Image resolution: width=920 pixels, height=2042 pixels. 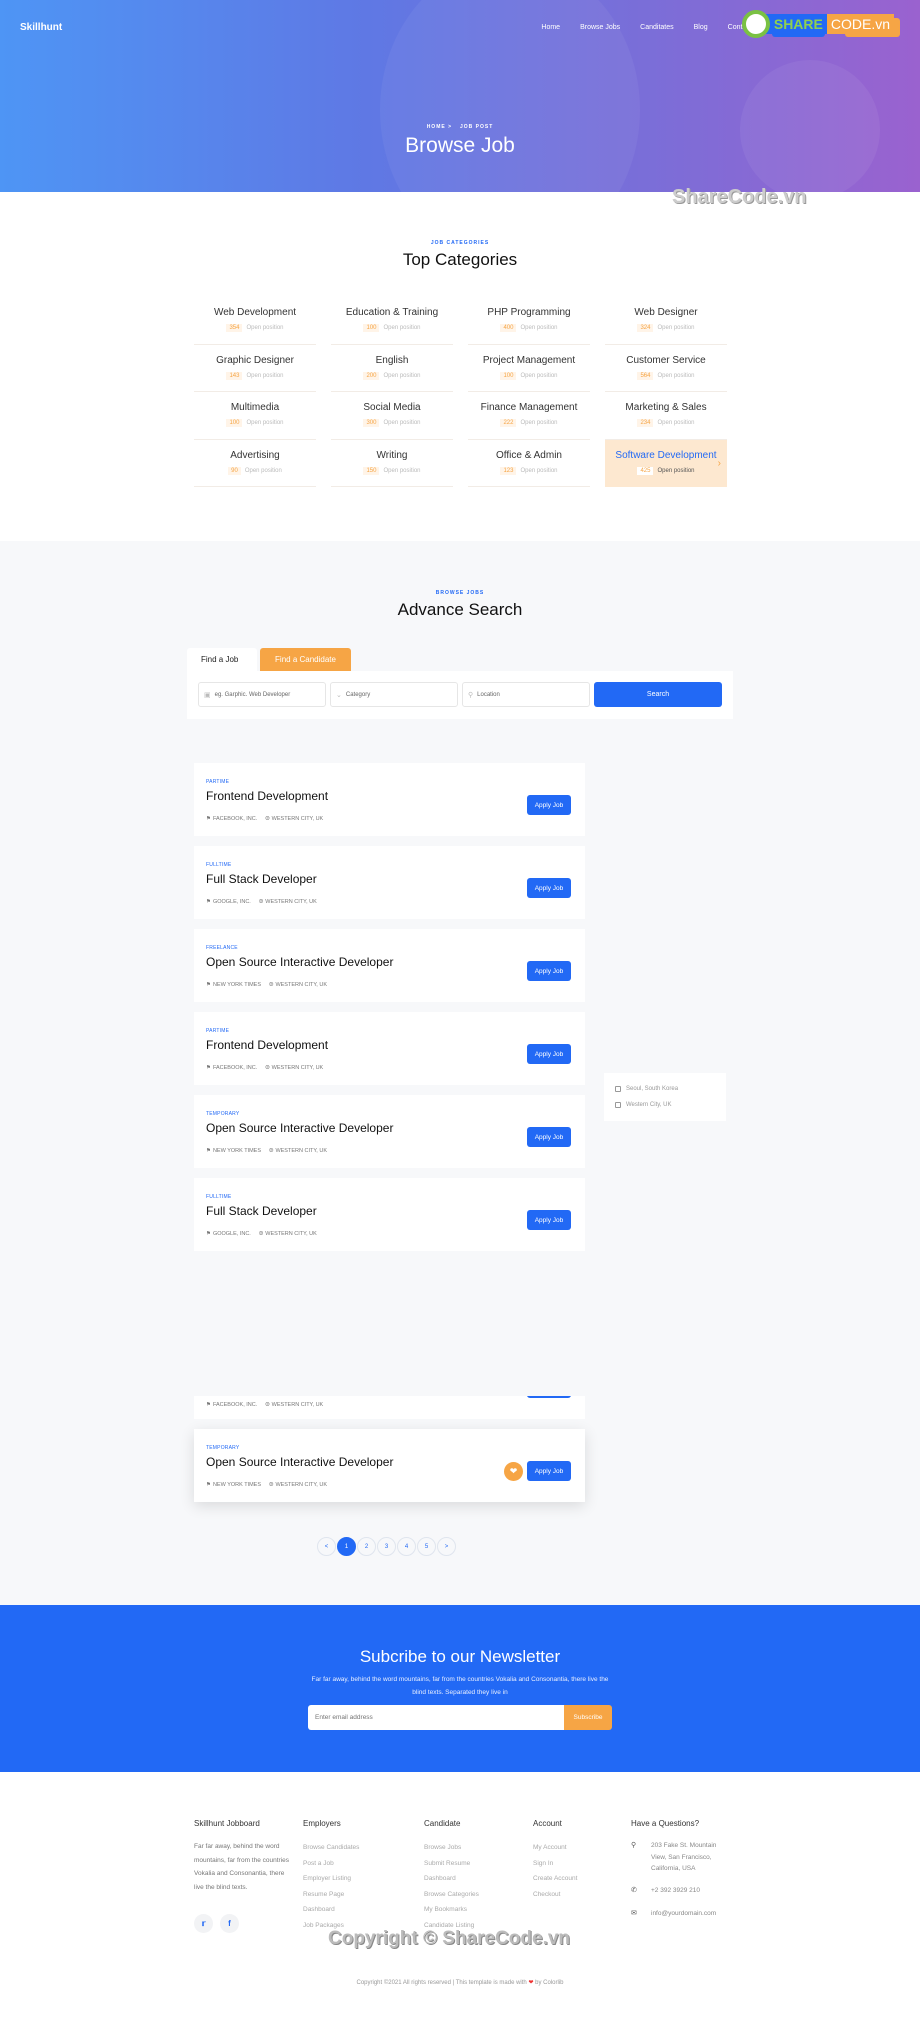 I want to click on category-count: 100, so click(x=234, y=423).